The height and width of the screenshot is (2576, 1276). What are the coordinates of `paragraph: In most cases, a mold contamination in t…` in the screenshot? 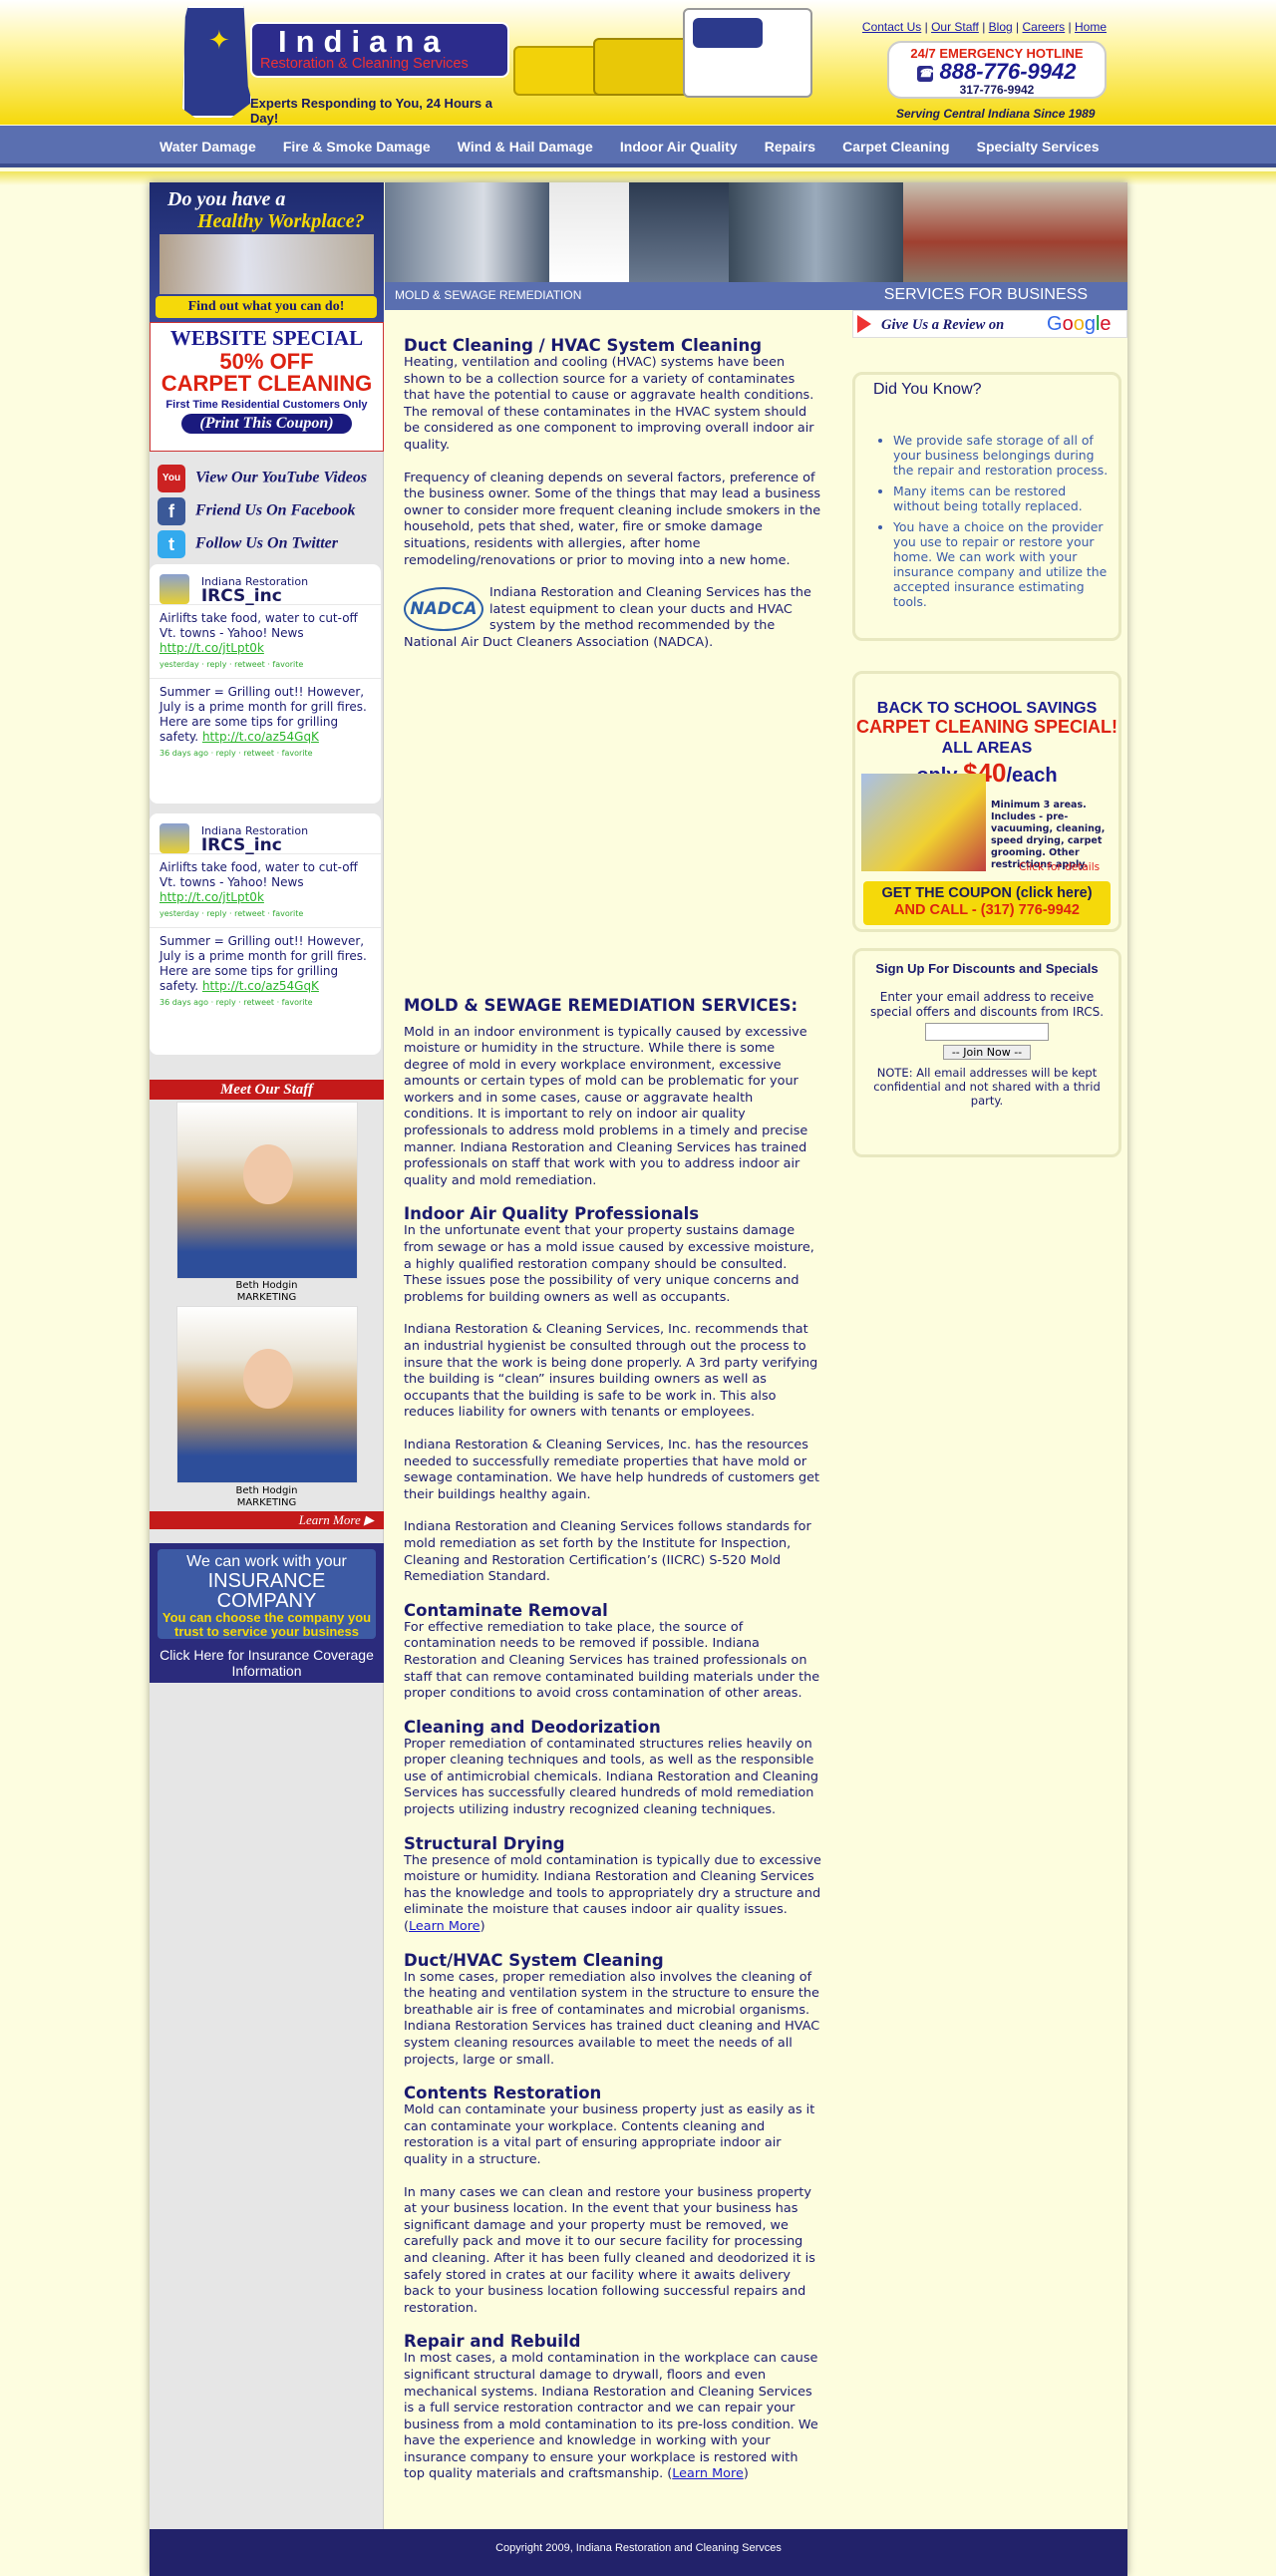 It's located at (611, 2416).